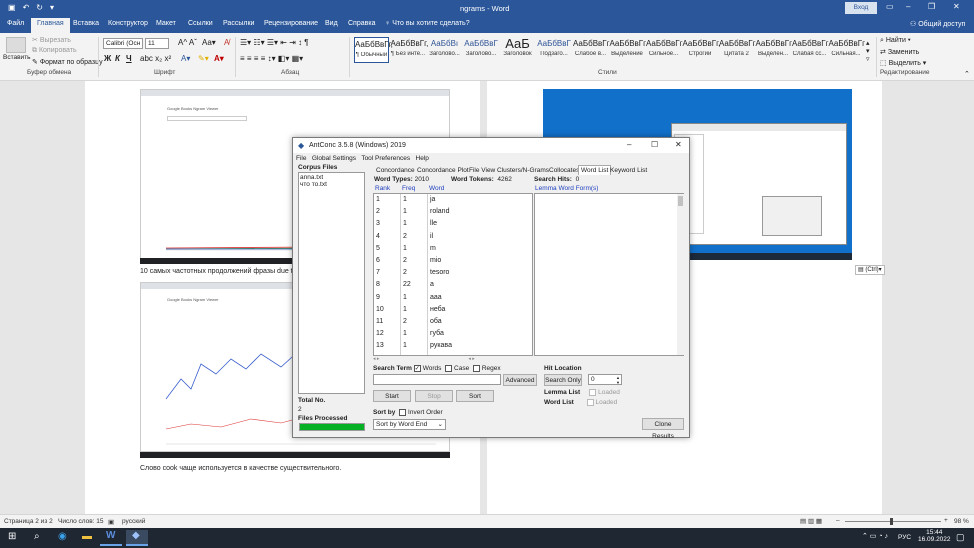 The image size is (974, 548). What do you see at coordinates (899, 52) in the screenshot?
I see `replace-button: ⇄ Заменить` at bounding box center [899, 52].